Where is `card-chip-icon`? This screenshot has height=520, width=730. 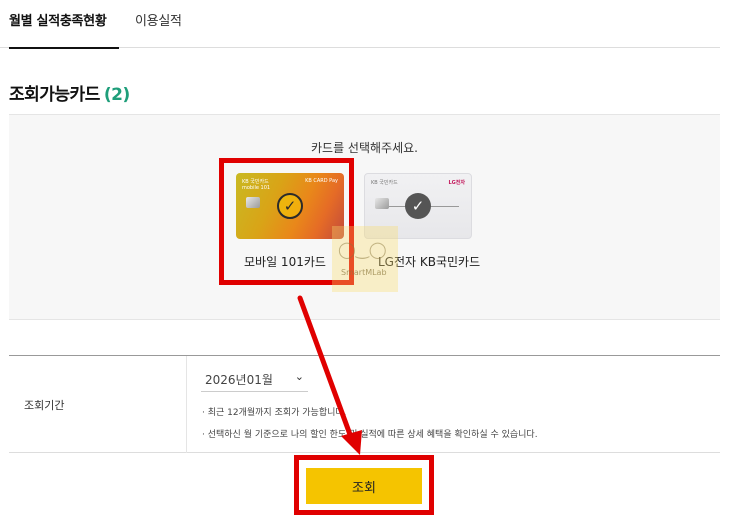
card-chip-icon is located at coordinates (382, 203).